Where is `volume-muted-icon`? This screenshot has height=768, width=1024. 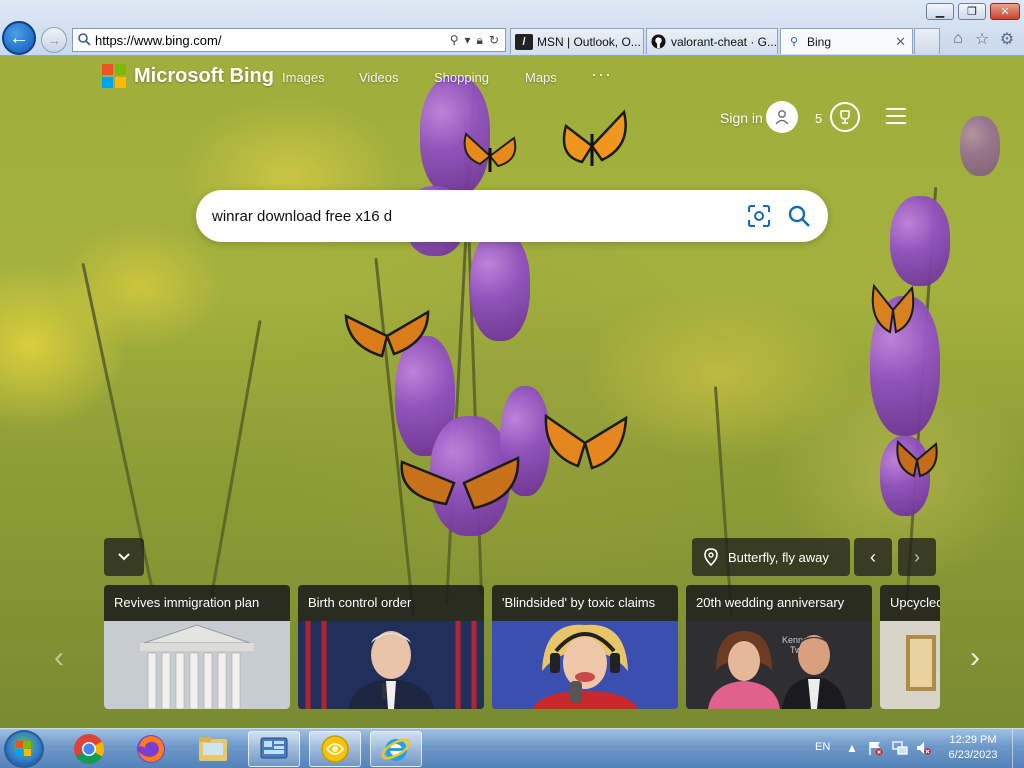 volume-muted-icon is located at coordinates (923, 748).